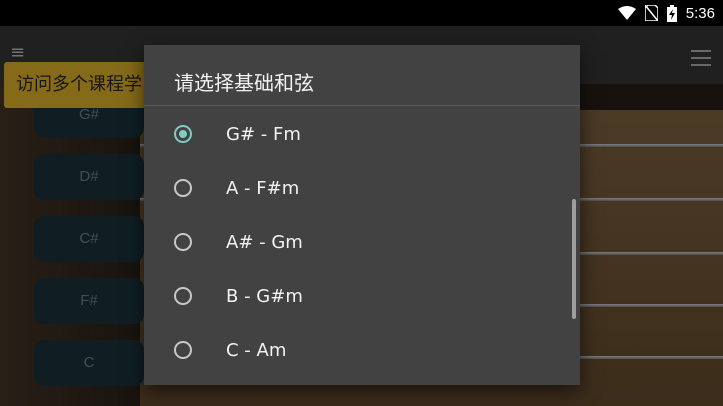  What do you see at coordinates (700, 13) in the screenshot?
I see `status-time: 5:36` at bounding box center [700, 13].